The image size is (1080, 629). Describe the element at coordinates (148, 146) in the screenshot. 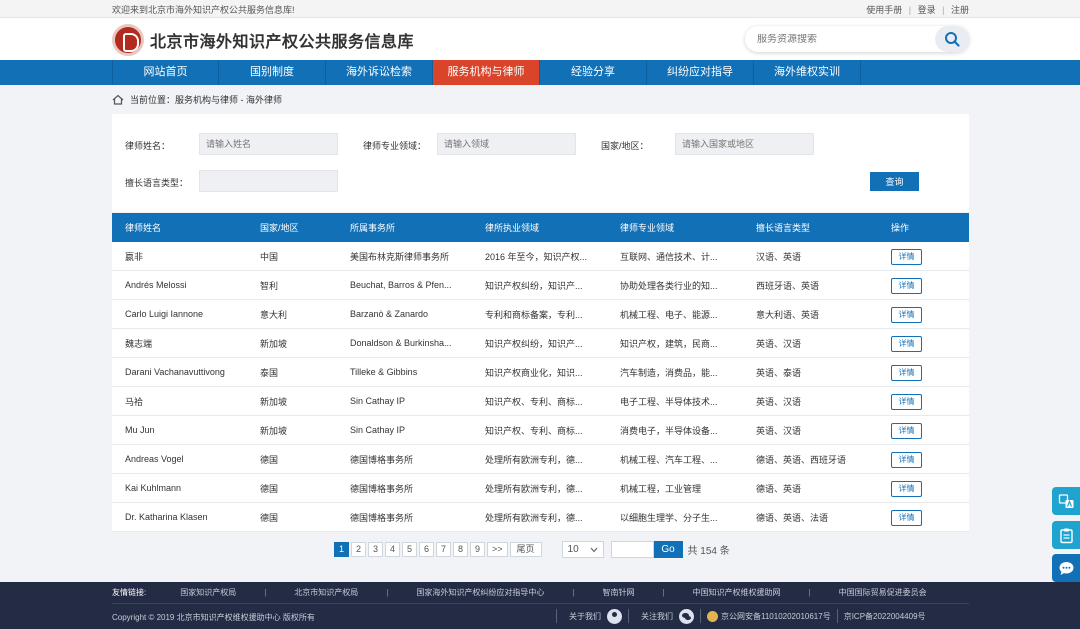

I see `name-label: 律师姓名：` at that location.